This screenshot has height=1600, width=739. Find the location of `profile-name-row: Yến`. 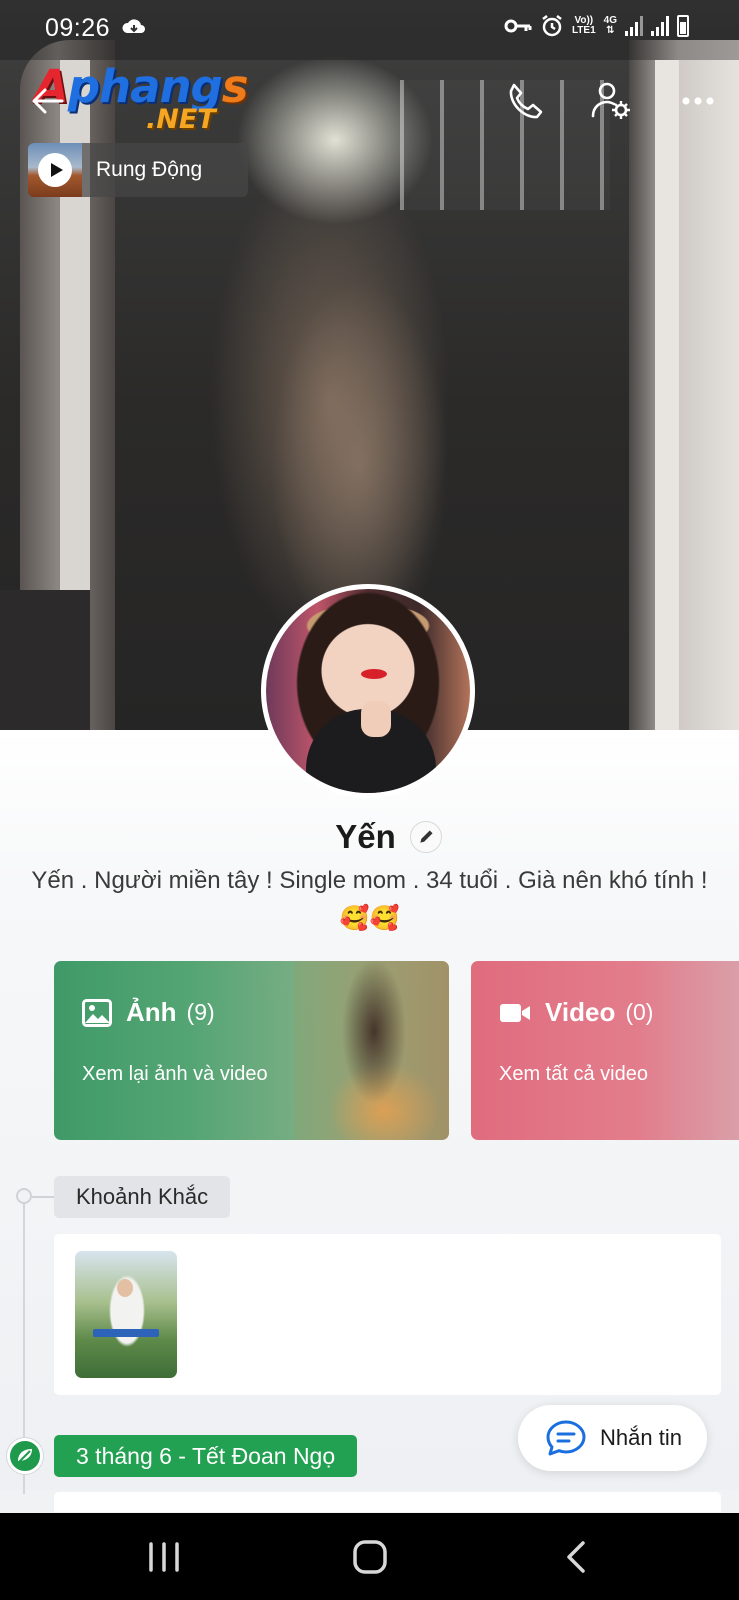

profile-name-row: Yến is located at coordinates (369, 837).